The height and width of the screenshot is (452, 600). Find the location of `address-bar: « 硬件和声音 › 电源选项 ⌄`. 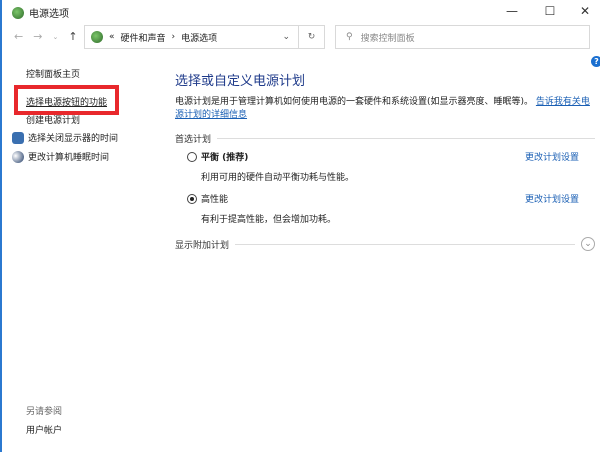

address-bar: « 硬件和声音 › 电源选项 ⌄ is located at coordinates (191, 37).